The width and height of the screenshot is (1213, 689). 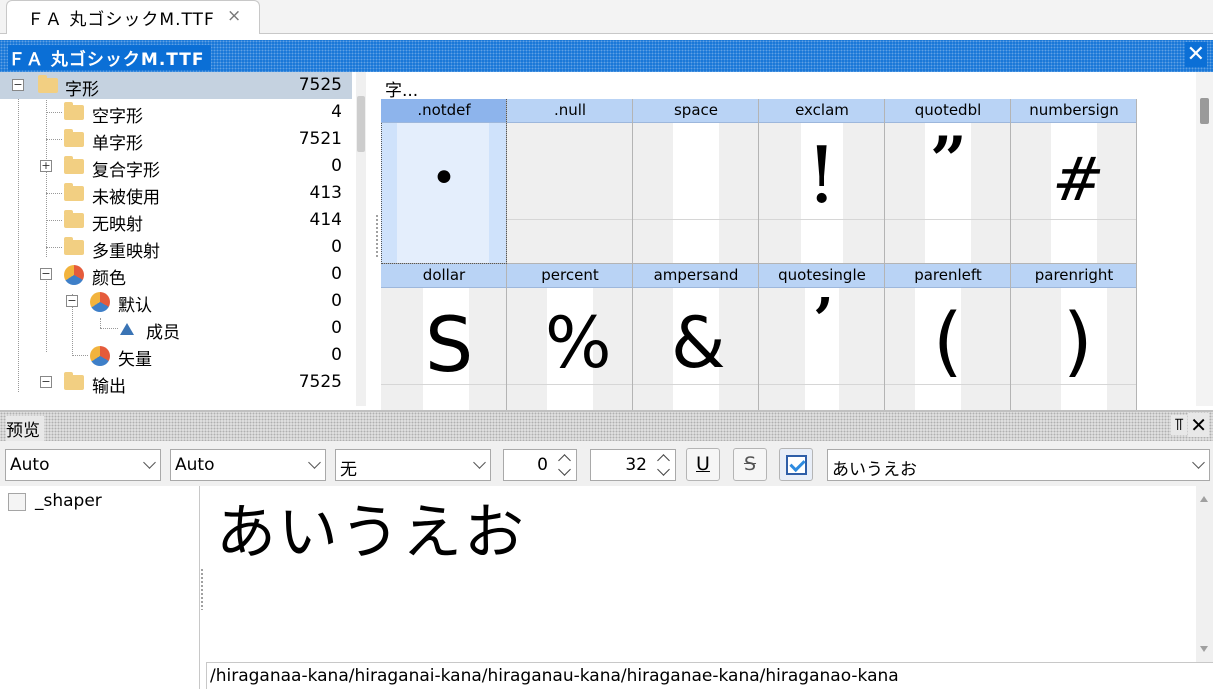 I want to click on script-select: Auto, so click(x=83, y=465).